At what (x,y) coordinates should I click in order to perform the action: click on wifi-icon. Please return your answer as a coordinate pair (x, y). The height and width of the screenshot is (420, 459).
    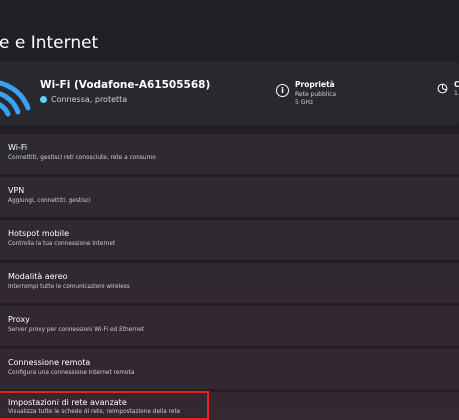
    Looking at the image, I should click on (15, 98).